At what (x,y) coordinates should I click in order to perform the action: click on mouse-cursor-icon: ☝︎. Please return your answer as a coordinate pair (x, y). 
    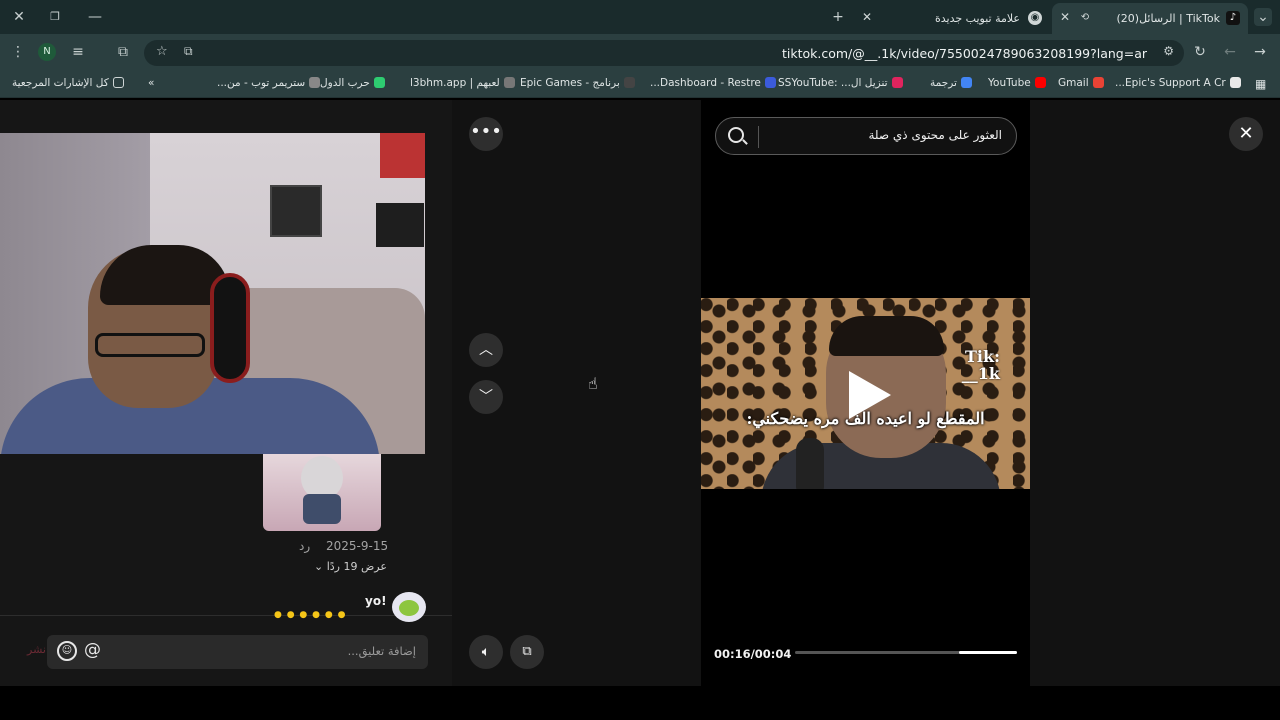
    Looking at the image, I should click on (593, 383).